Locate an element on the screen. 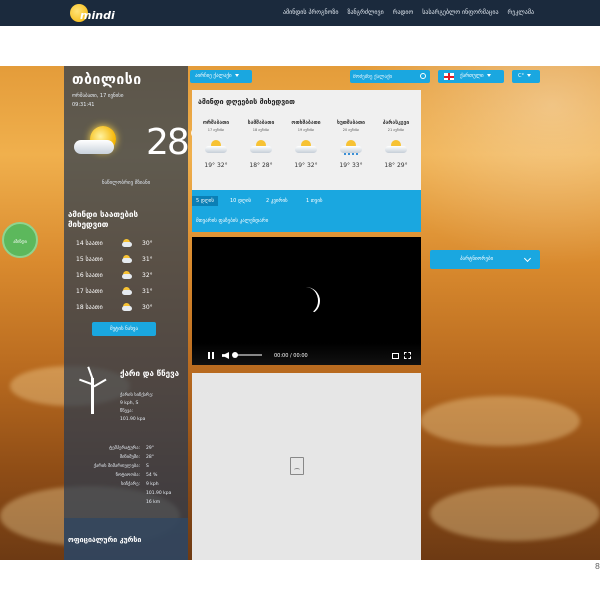 This screenshot has height=600, width=600. search-icon is located at coordinates (423, 76).